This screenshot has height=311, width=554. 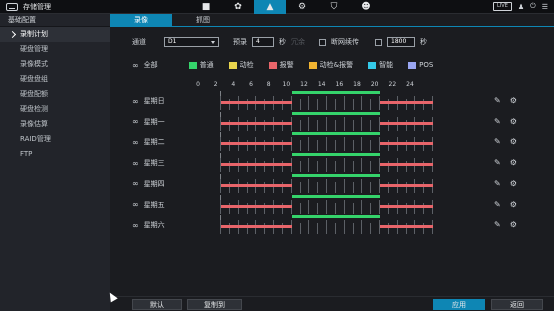 I want to click on settings-icon: ⚙, so click(x=302, y=7).